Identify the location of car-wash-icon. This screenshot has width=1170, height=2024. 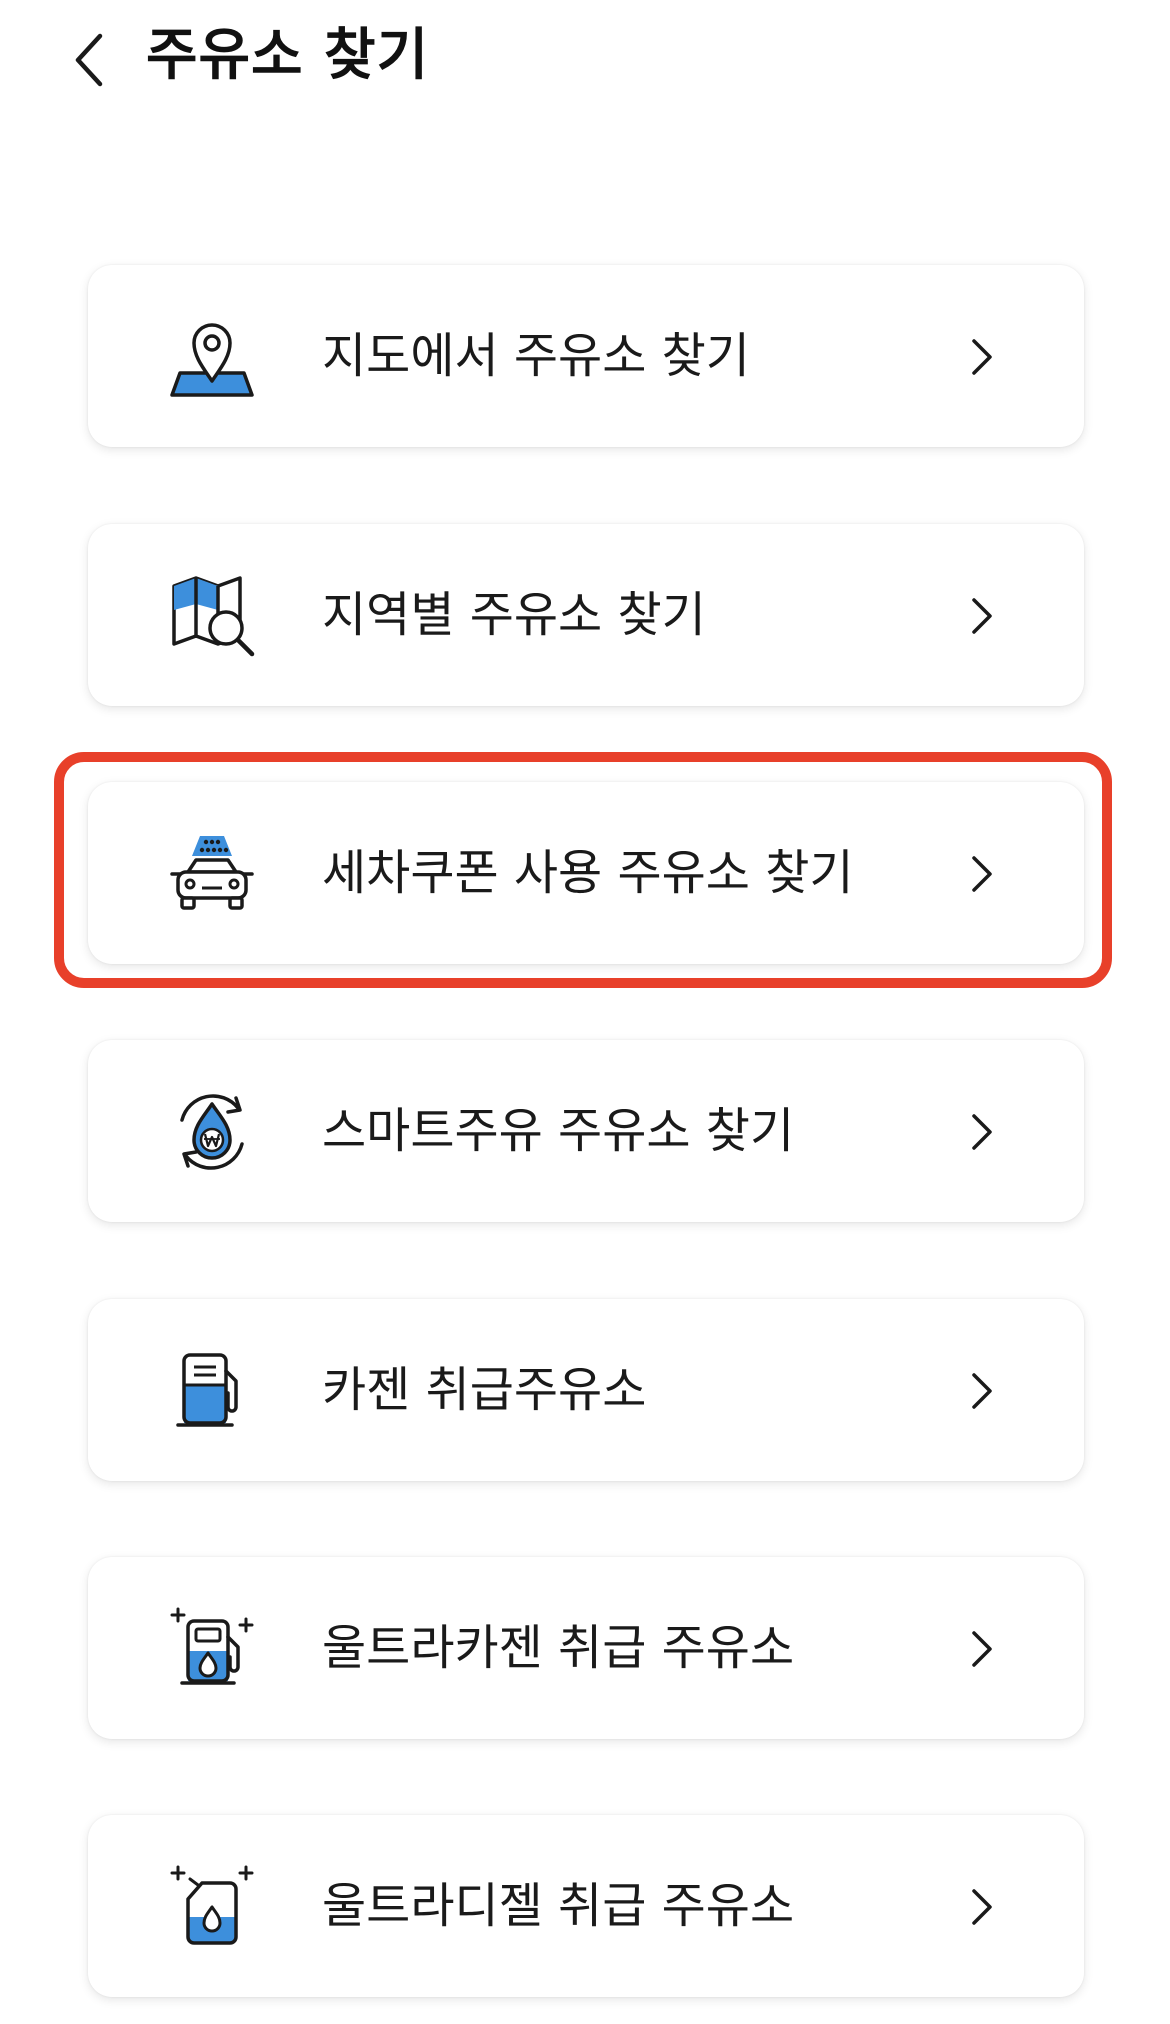
(212, 874).